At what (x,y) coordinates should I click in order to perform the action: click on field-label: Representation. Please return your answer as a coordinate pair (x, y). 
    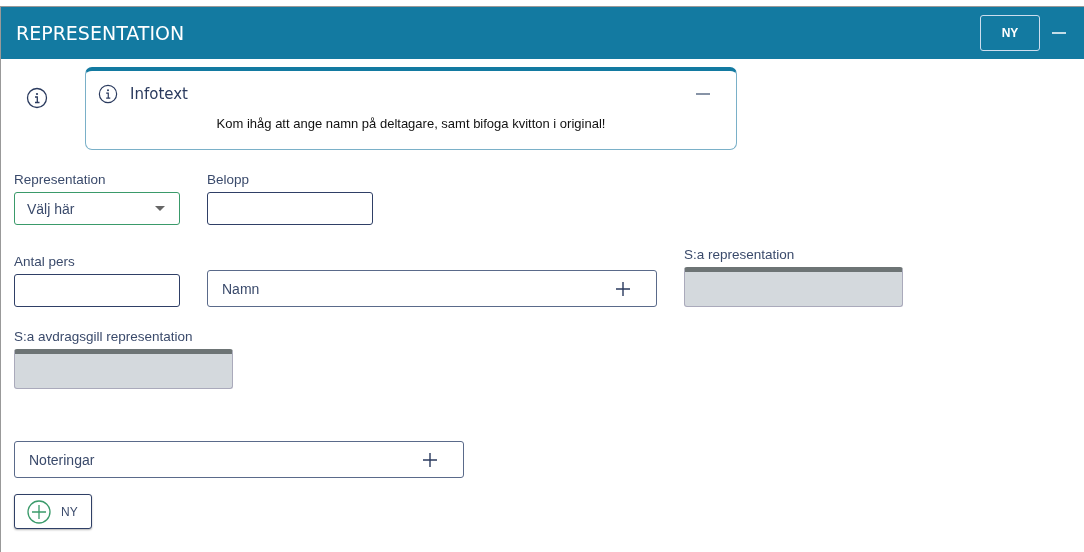
    Looking at the image, I should click on (60, 179).